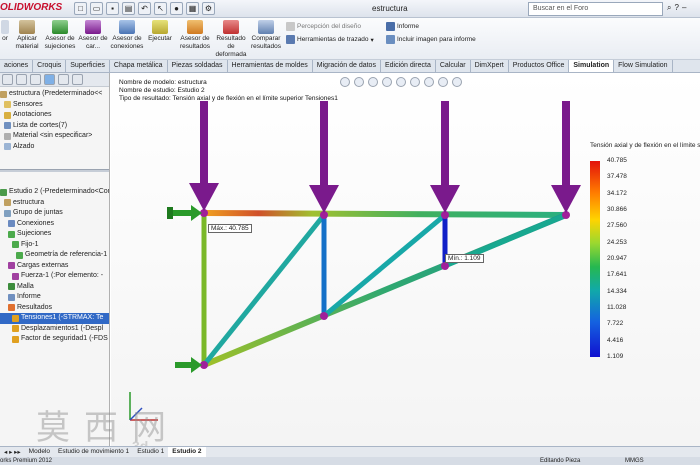  What do you see at coordinates (195, 35) in the screenshot?
I see `results-advisor-button: Asesor de resultados` at bounding box center [195, 35].